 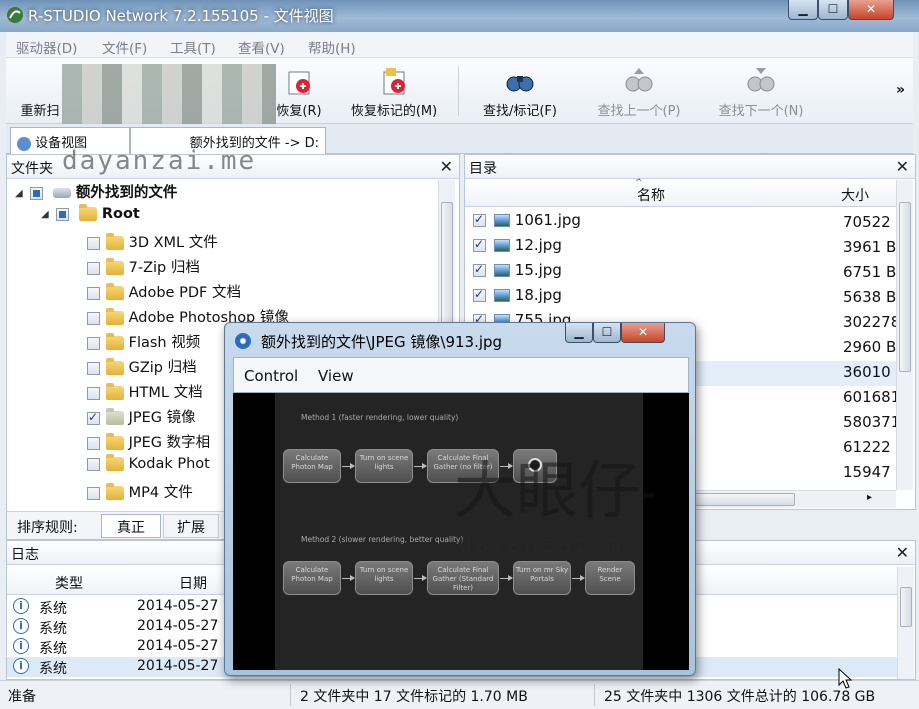 What do you see at coordinates (96, 193) in the screenshot?
I see `tree-root-found-files: ◢ 额外找到的文件` at bounding box center [96, 193].